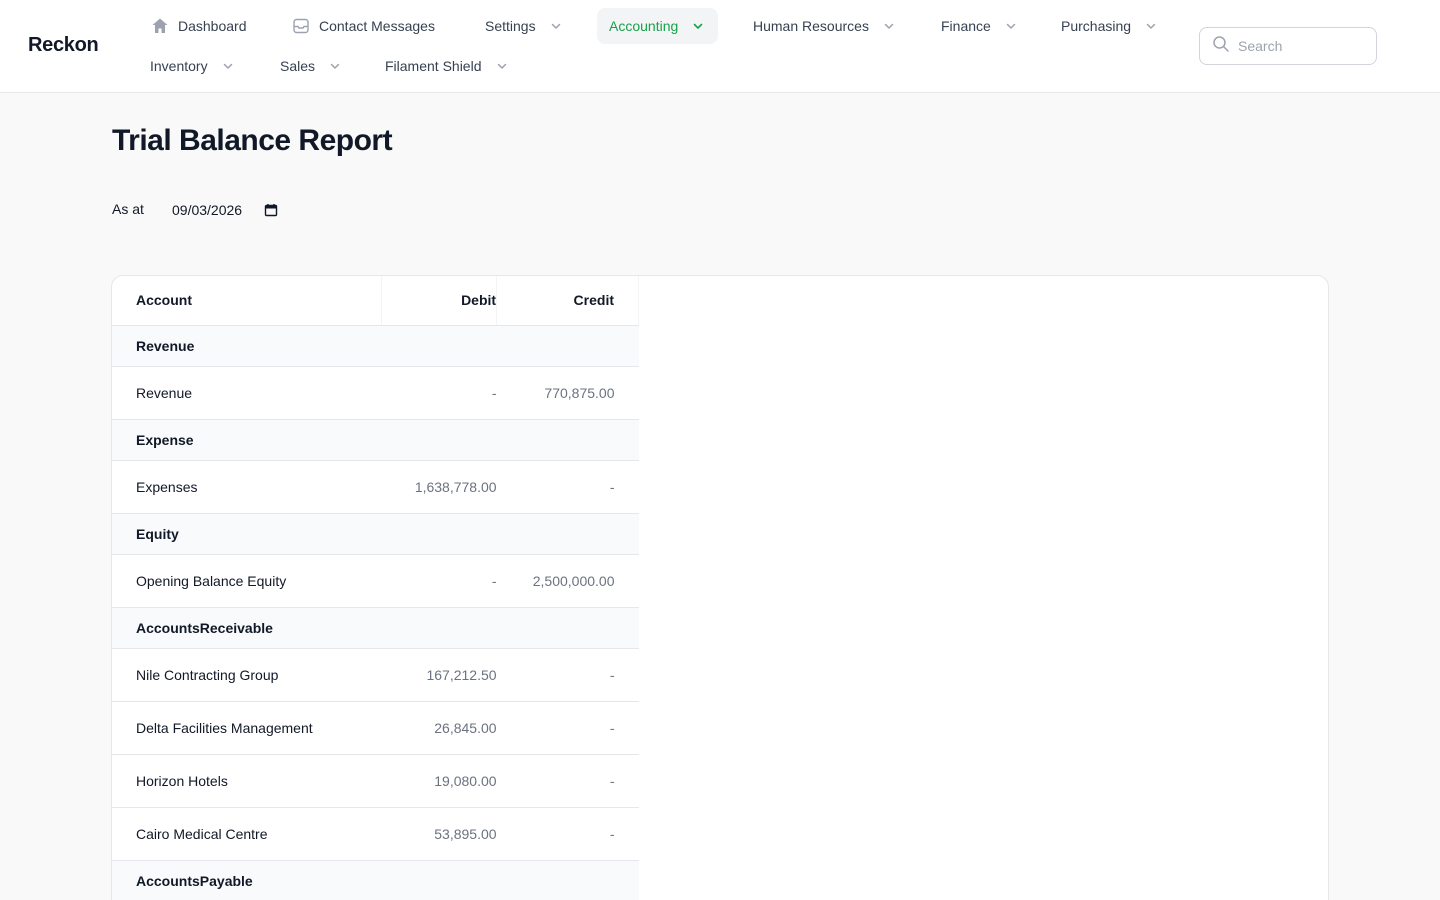 This screenshot has width=1440, height=900. I want to click on group-row: Revenue, so click(375, 346).